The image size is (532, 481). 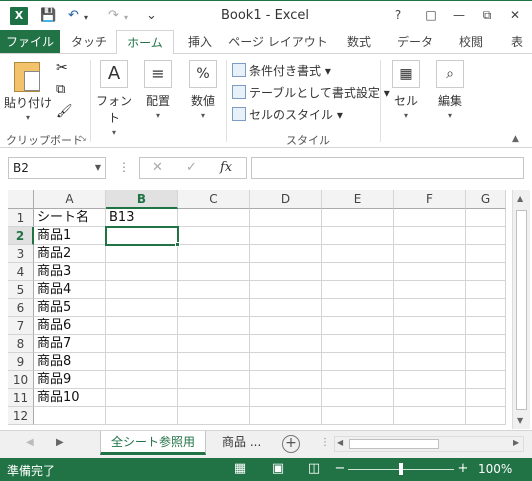 What do you see at coordinates (177, 244) in the screenshot?
I see `fill-handle` at bounding box center [177, 244].